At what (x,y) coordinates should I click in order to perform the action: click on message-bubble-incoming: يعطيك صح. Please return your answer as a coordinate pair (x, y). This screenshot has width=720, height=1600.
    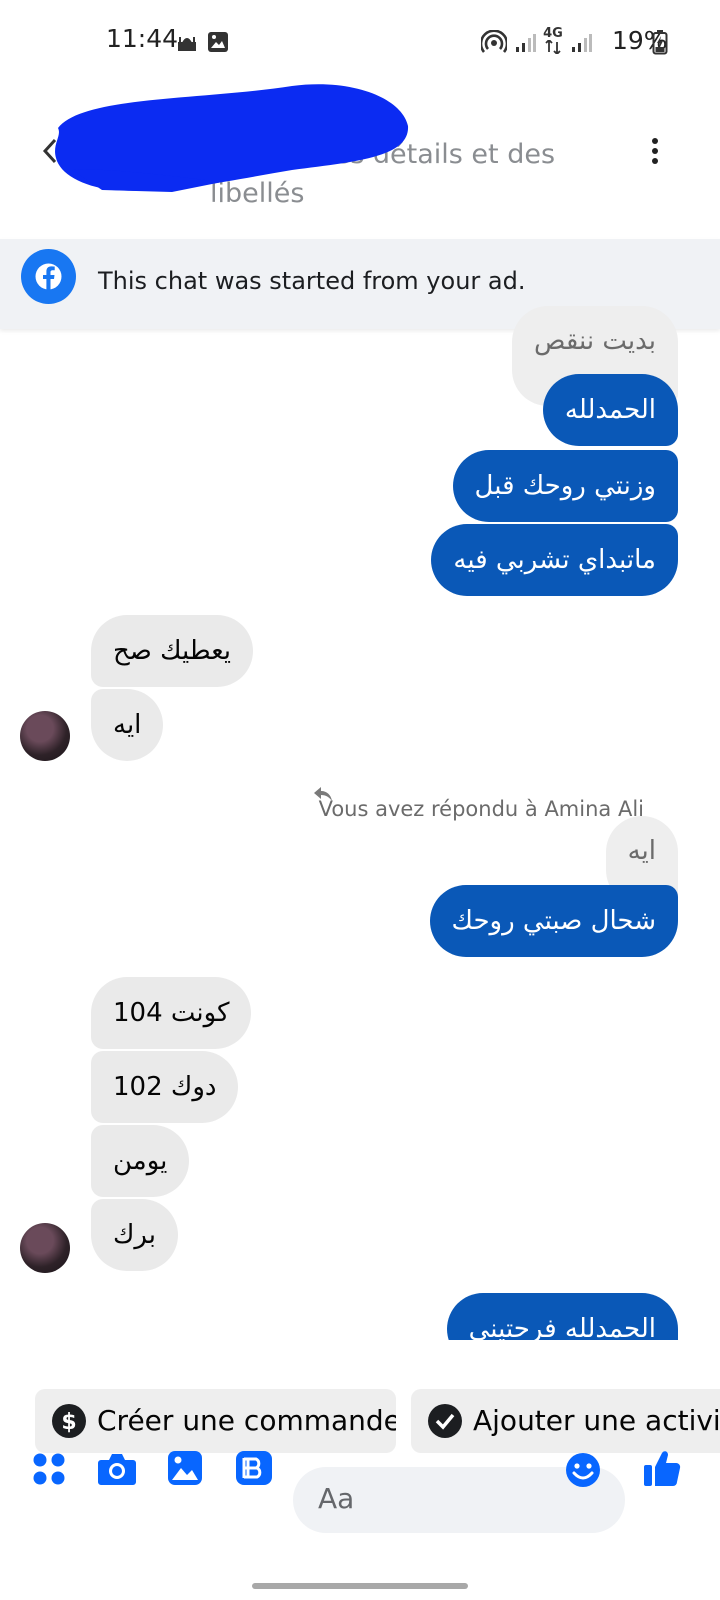
    Looking at the image, I should click on (172, 651).